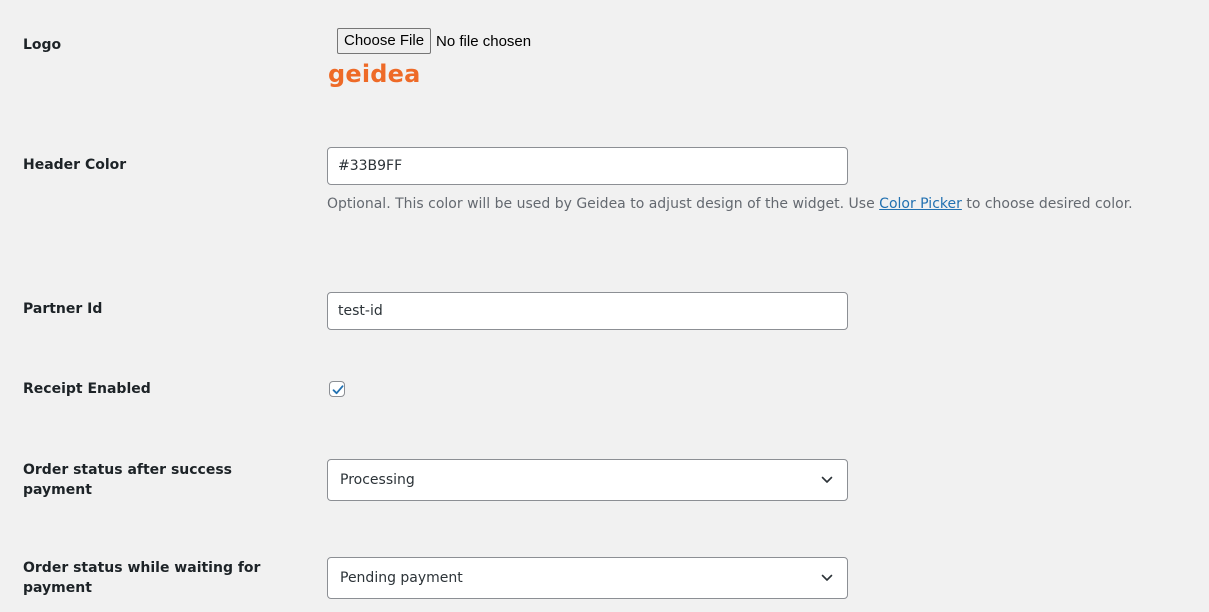  Describe the element at coordinates (374, 74) in the screenshot. I see `geidea-logo: geidea` at that location.